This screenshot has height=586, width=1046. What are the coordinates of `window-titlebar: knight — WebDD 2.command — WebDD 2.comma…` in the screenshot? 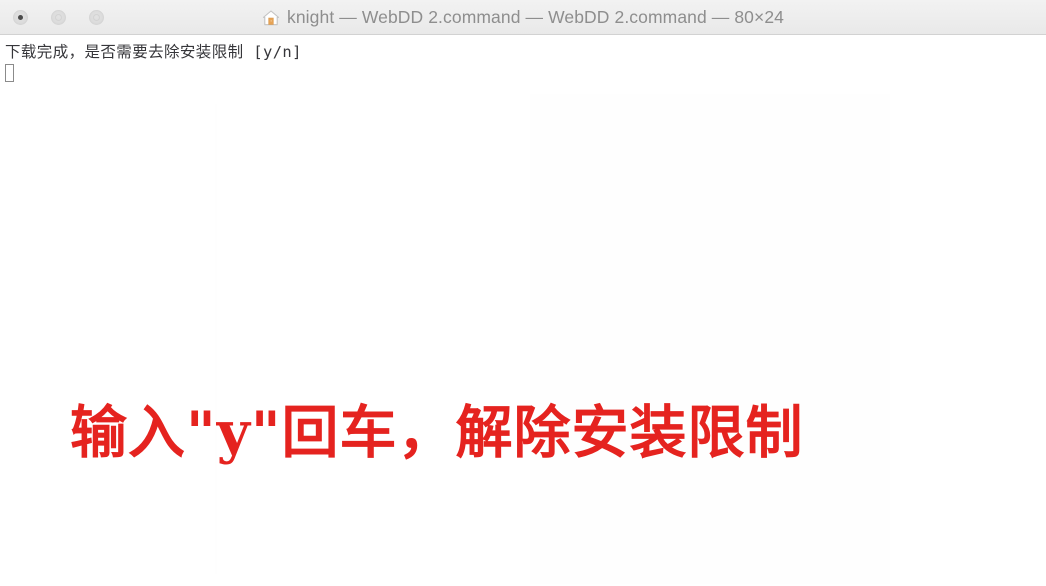 It's located at (523, 17).